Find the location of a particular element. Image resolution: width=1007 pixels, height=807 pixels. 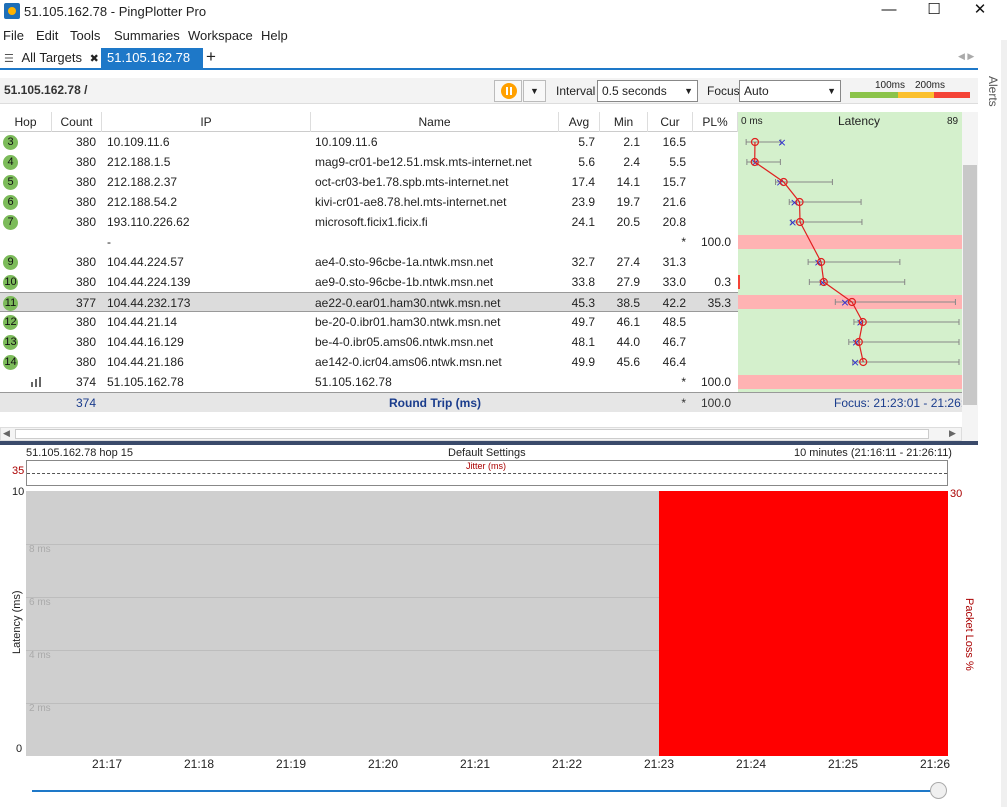

col-min: Min is located at coordinates (624, 122).